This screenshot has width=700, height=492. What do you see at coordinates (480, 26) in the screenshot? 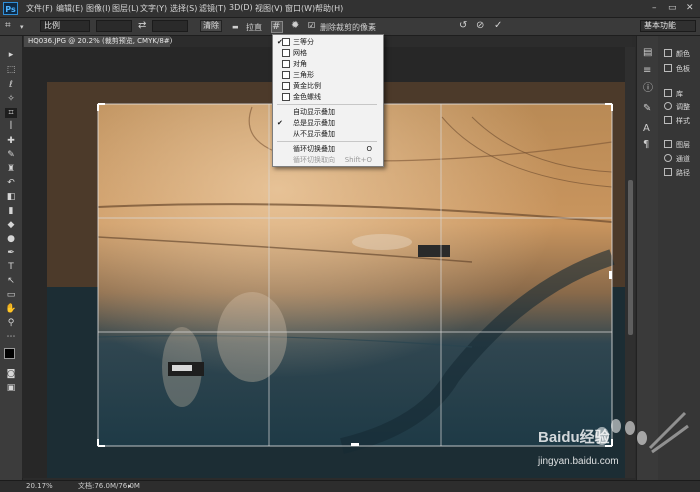
I see `cancel-icon: ⊘` at bounding box center [480, 26].